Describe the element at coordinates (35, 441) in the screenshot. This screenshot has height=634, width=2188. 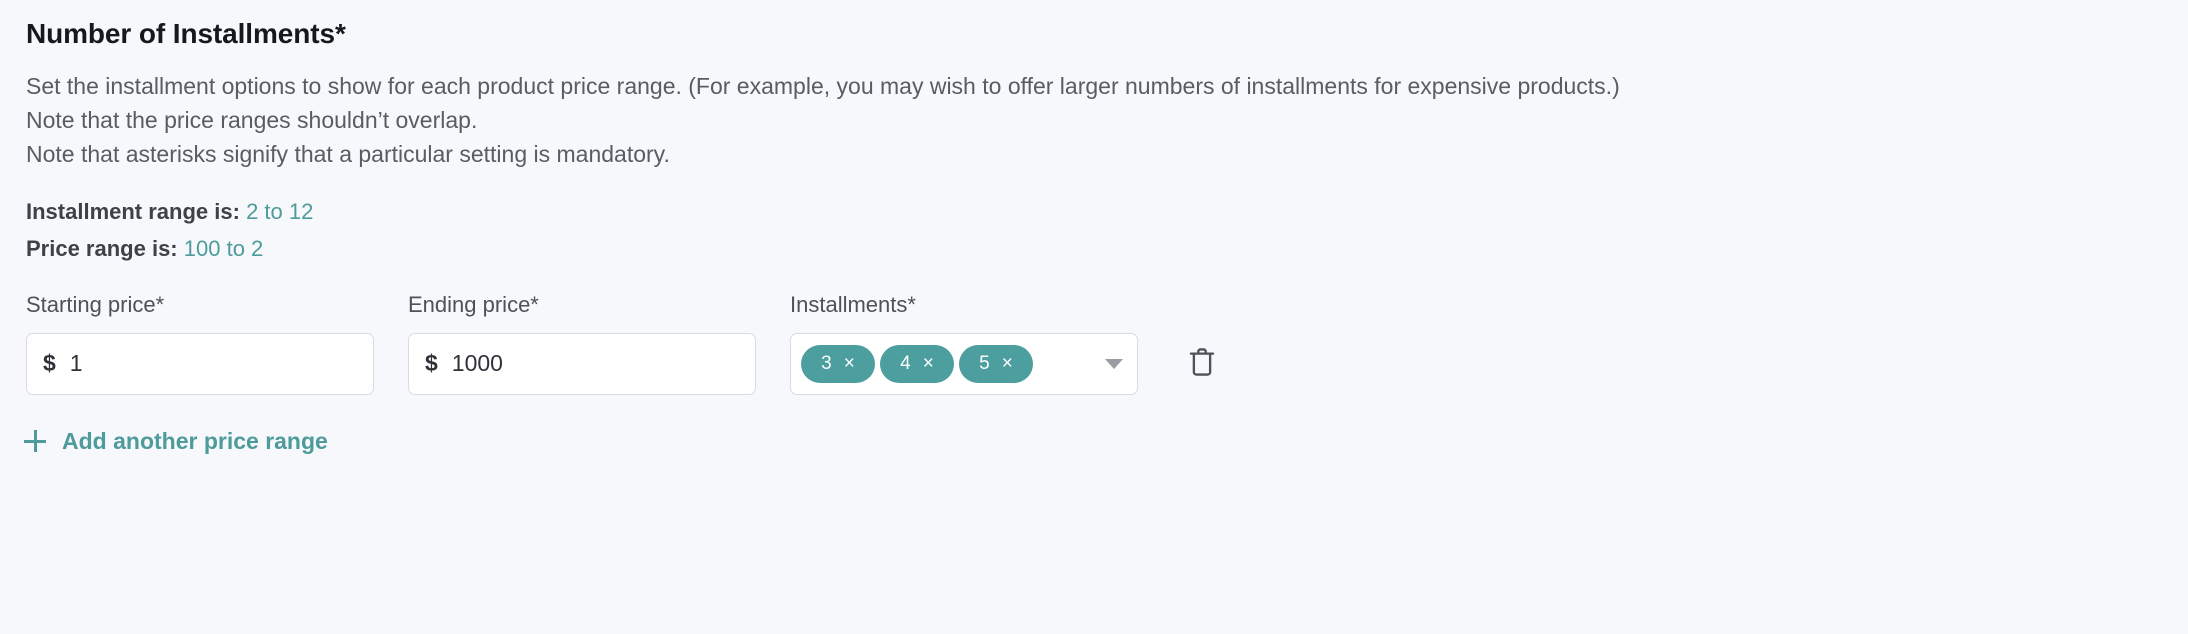
I see `plus-icon` at that location.